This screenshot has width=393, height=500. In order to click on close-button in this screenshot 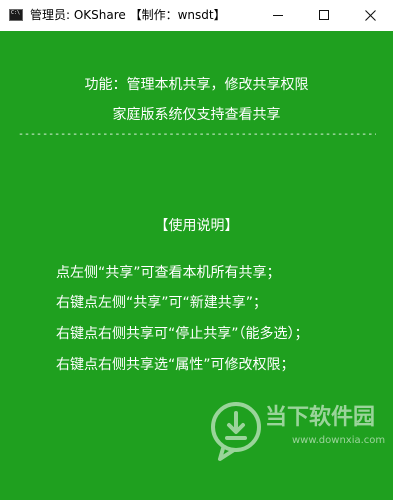, I will do `click(370, 15)`.